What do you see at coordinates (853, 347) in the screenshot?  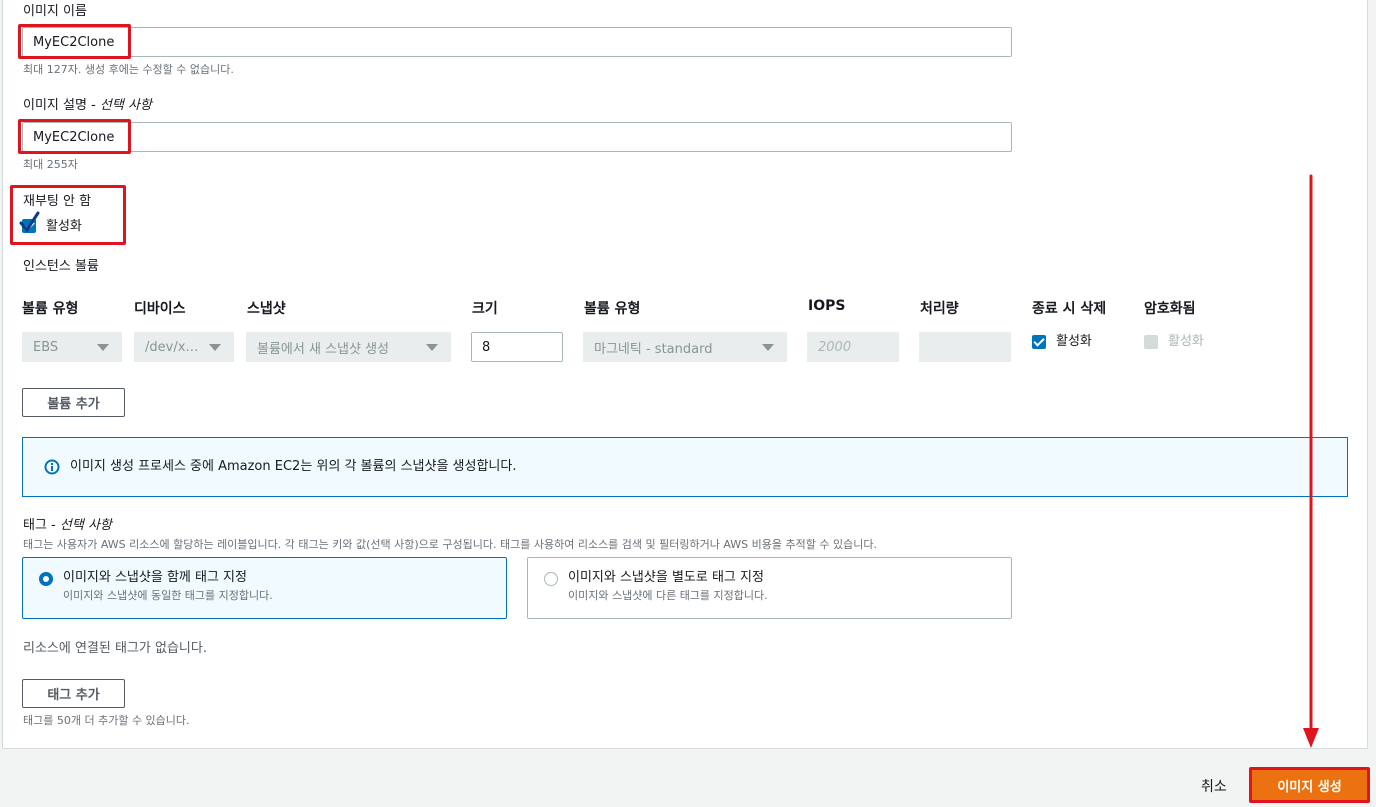 I see `iops-input: 2000` at bounding box center [853, 347].